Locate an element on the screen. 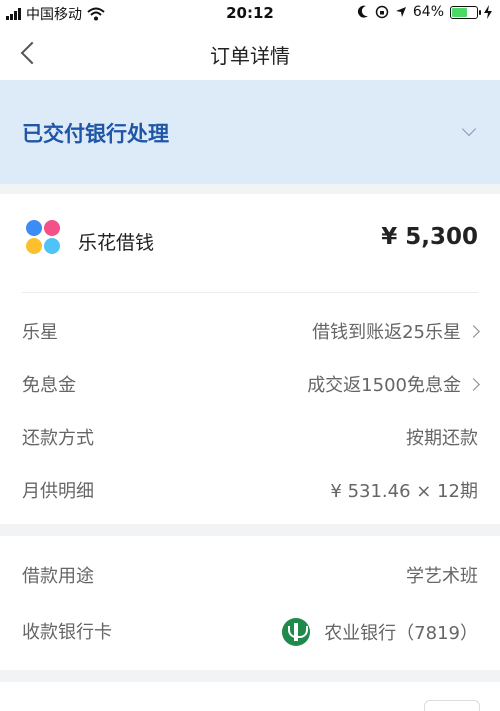 The width and height of the screenshot is (500, 711). battery-percent: 64% is located at coordinates (428, 12).